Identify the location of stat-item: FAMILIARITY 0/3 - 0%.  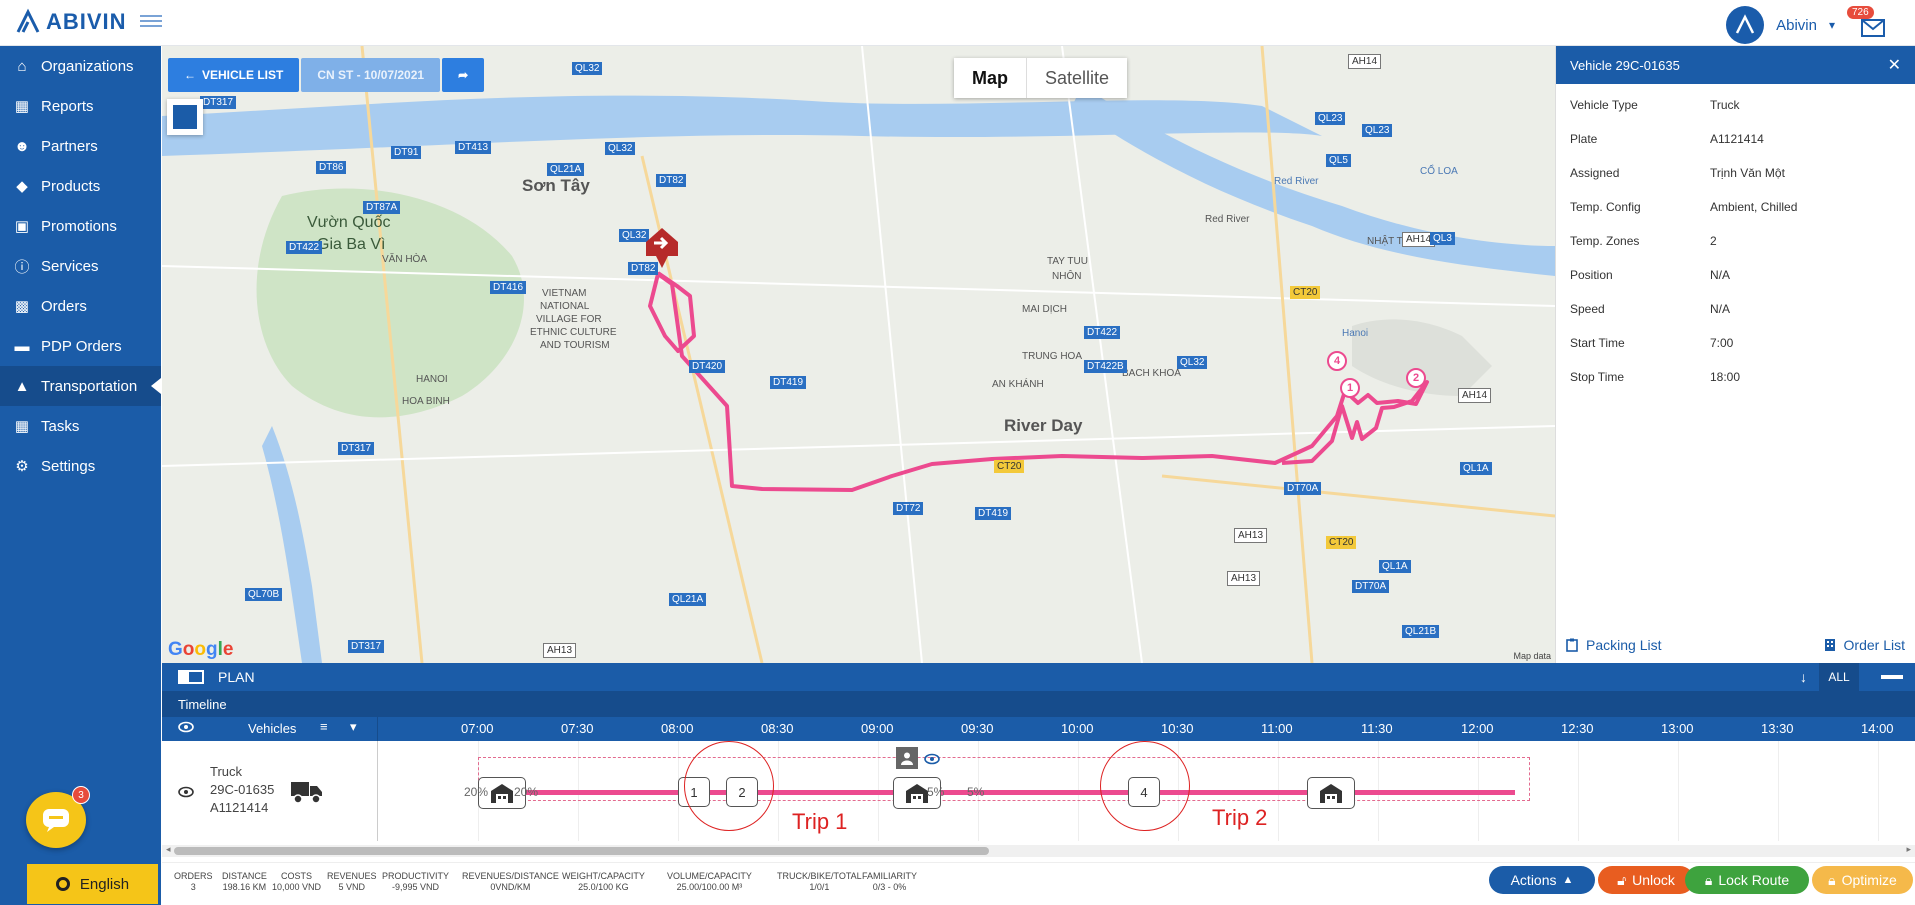
(889, 882).